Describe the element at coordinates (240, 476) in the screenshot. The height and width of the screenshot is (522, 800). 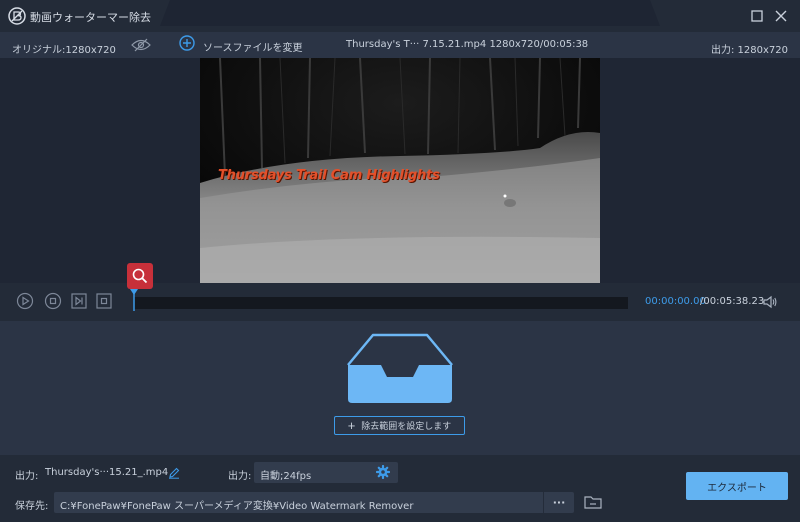
I see `output-format-label: 出力:` at that location.